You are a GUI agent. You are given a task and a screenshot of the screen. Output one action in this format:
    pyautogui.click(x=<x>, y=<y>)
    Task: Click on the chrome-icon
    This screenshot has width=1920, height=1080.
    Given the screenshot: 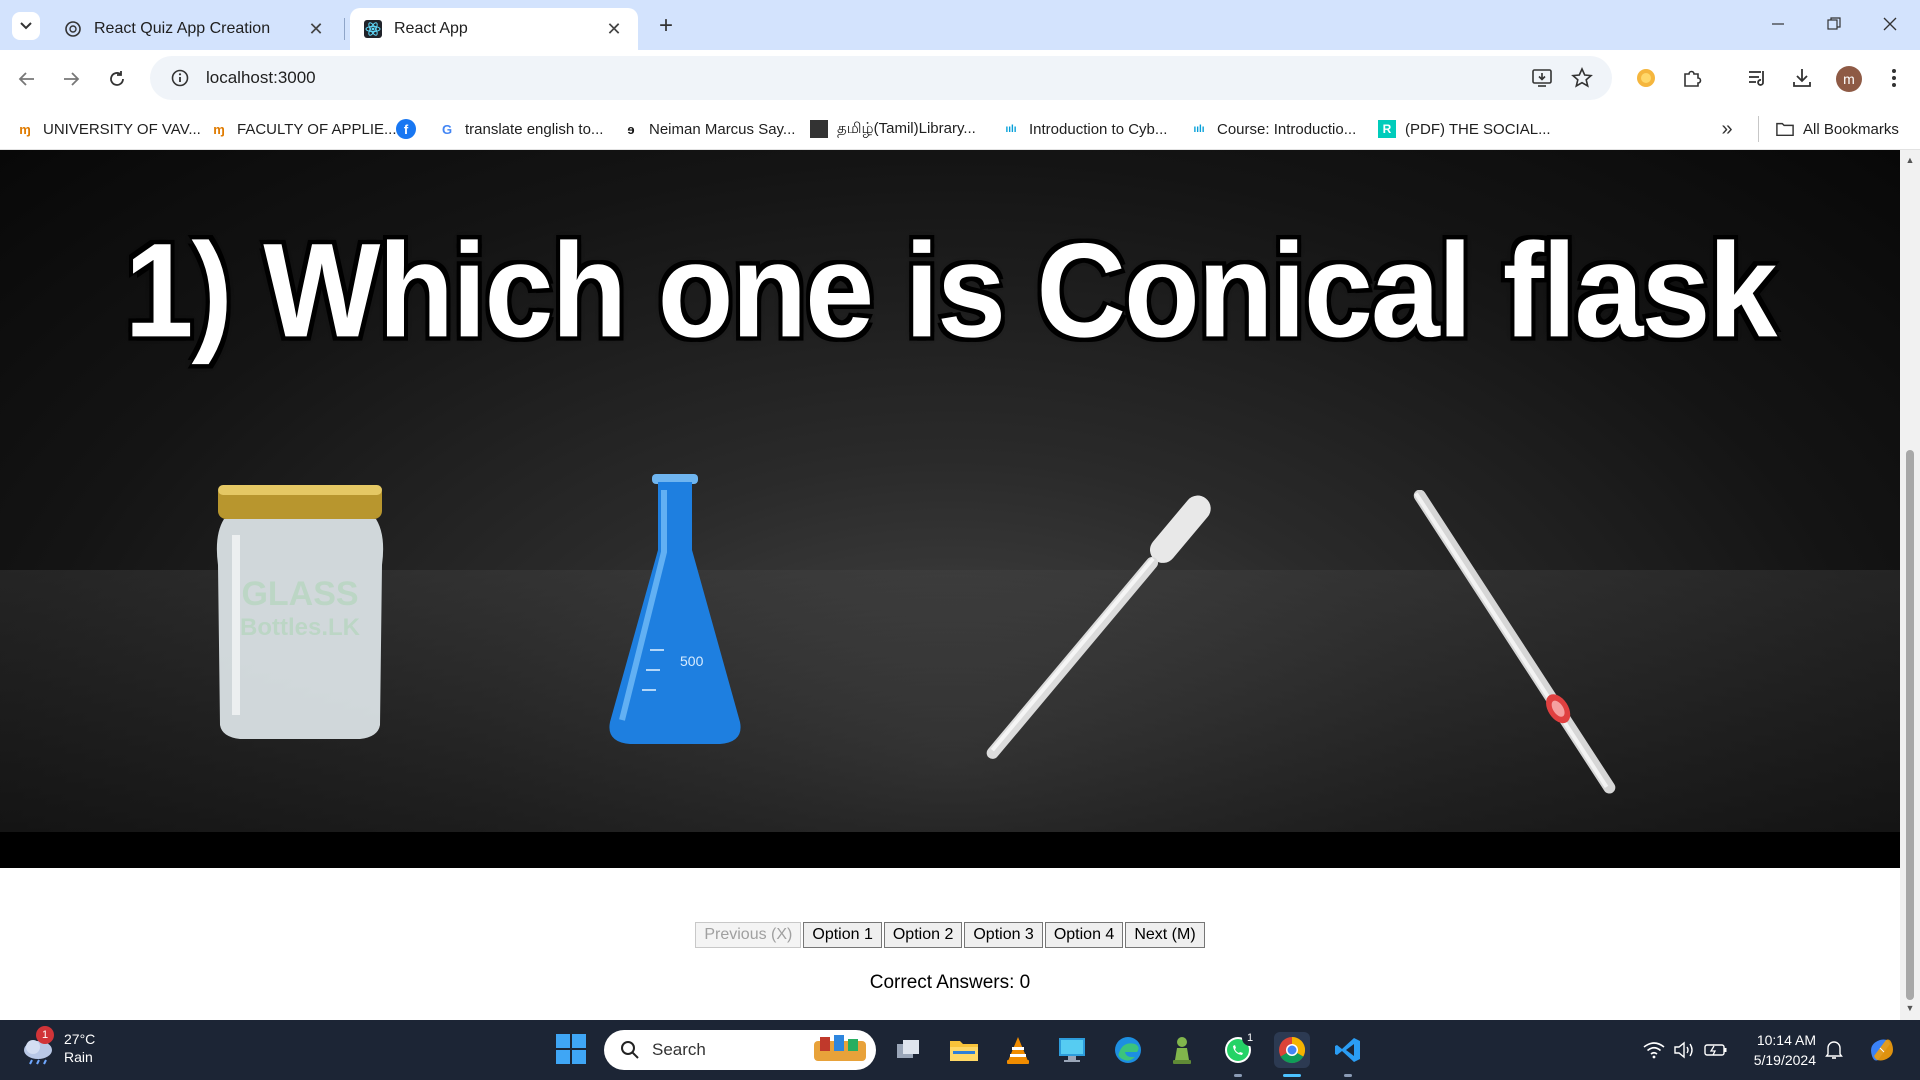 What is the action you would take?
    pyautogui.click(x=1292, y=1050)
    